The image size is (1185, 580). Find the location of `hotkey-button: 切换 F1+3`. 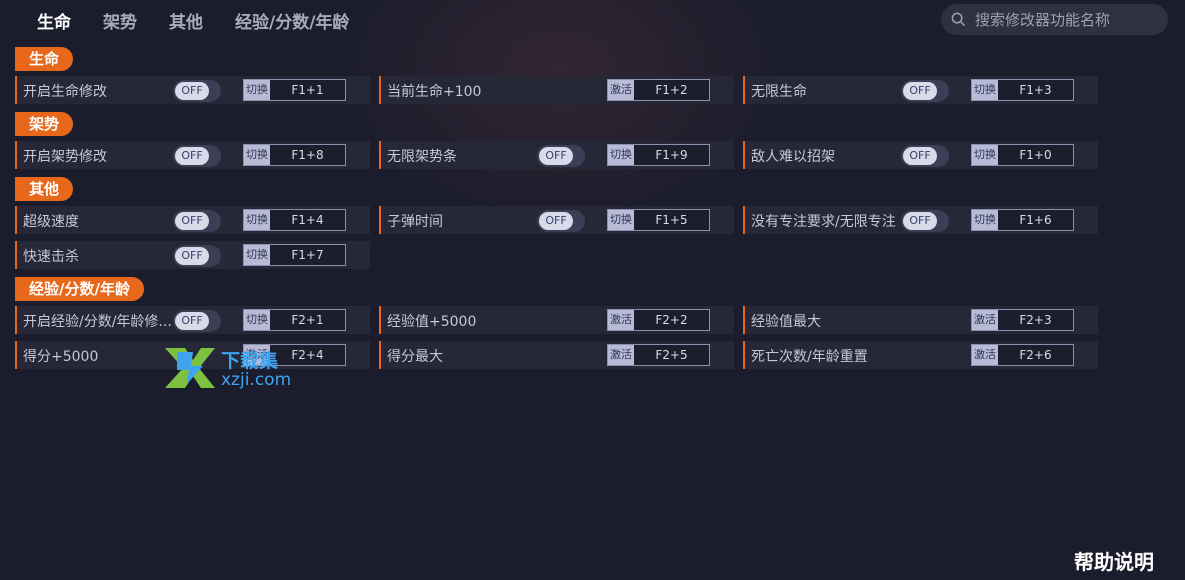

hotkey-button: 切换 F1+3 is located at coordinates (1022, 90).